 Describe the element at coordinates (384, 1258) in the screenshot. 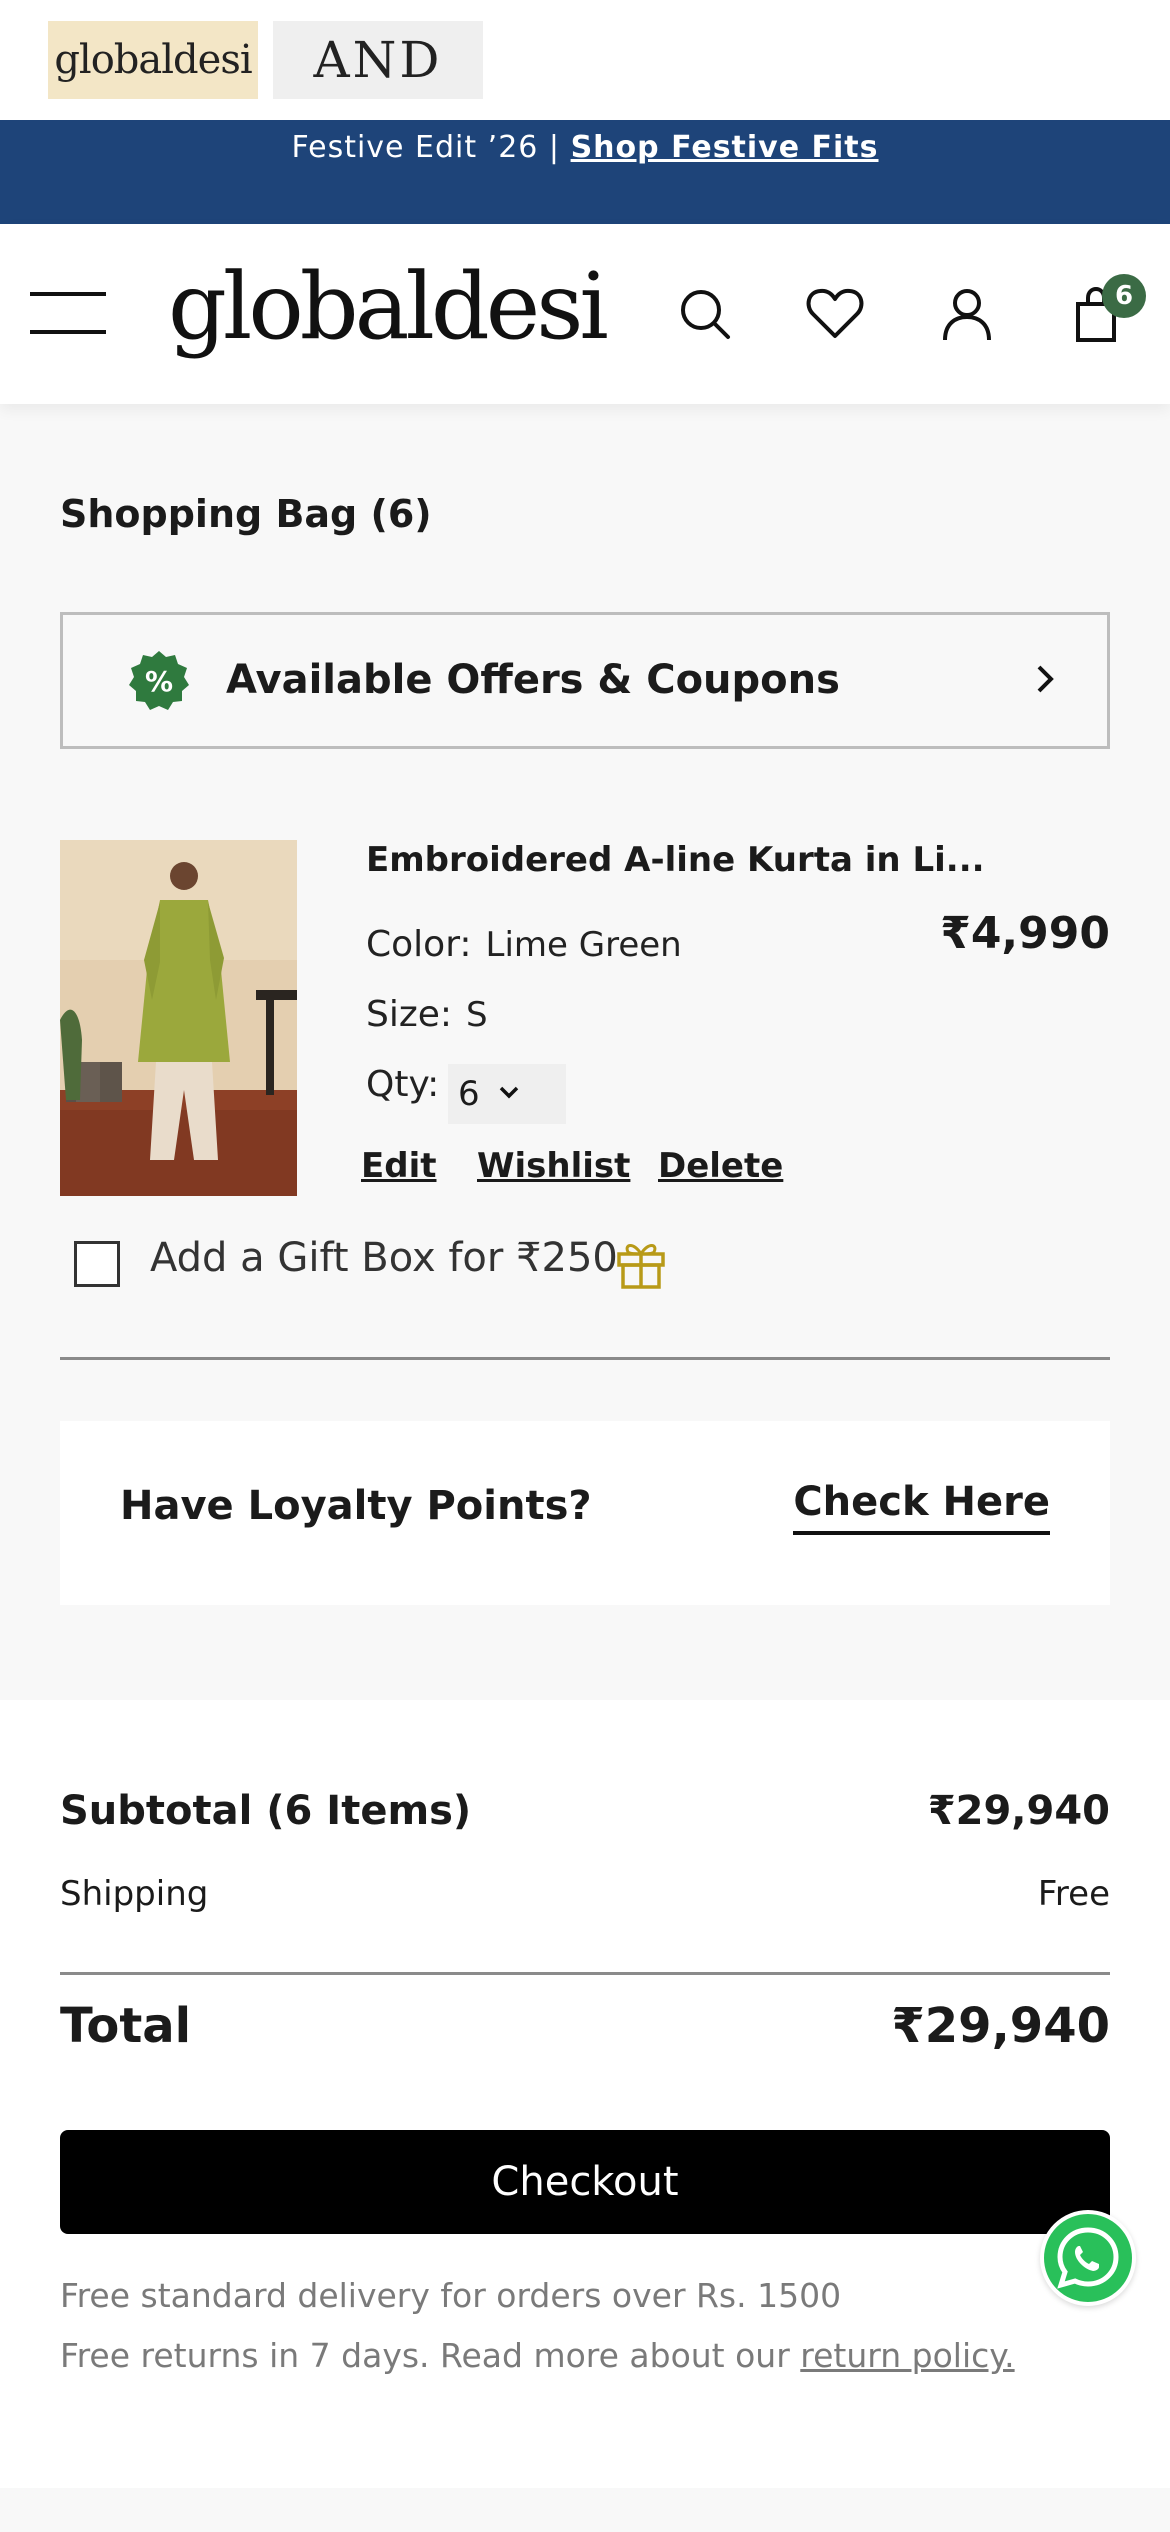

I see `gift-box-label: Add a Gift Box for ₹250` at that location.